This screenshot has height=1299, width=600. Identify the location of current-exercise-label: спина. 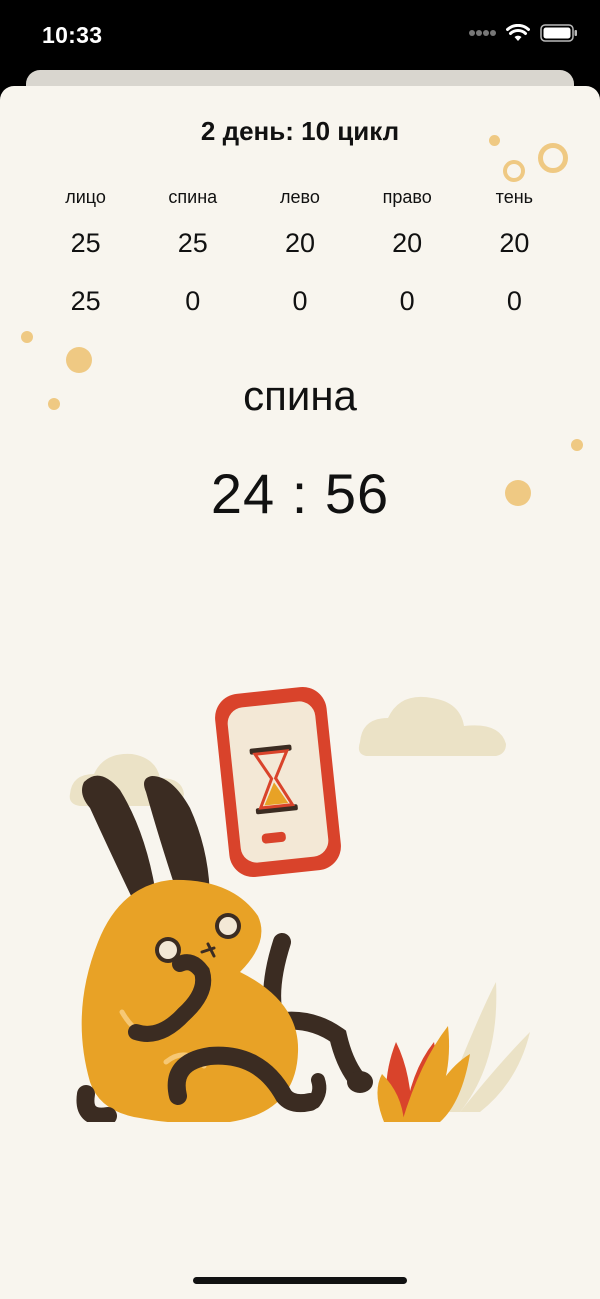
(300, 395).